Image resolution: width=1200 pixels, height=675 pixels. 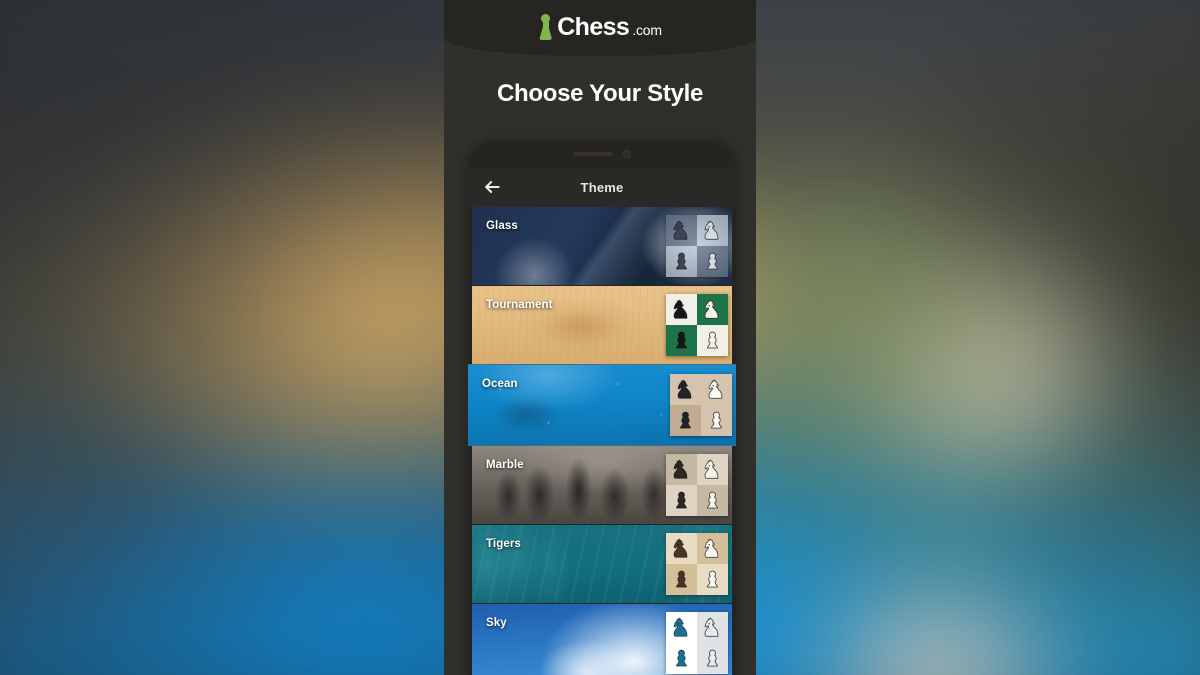 What do you see at coordinates (602, 325) in the screenshot?
I see `theme-card-tournament: Tournament` at bounding box center [602, 325].